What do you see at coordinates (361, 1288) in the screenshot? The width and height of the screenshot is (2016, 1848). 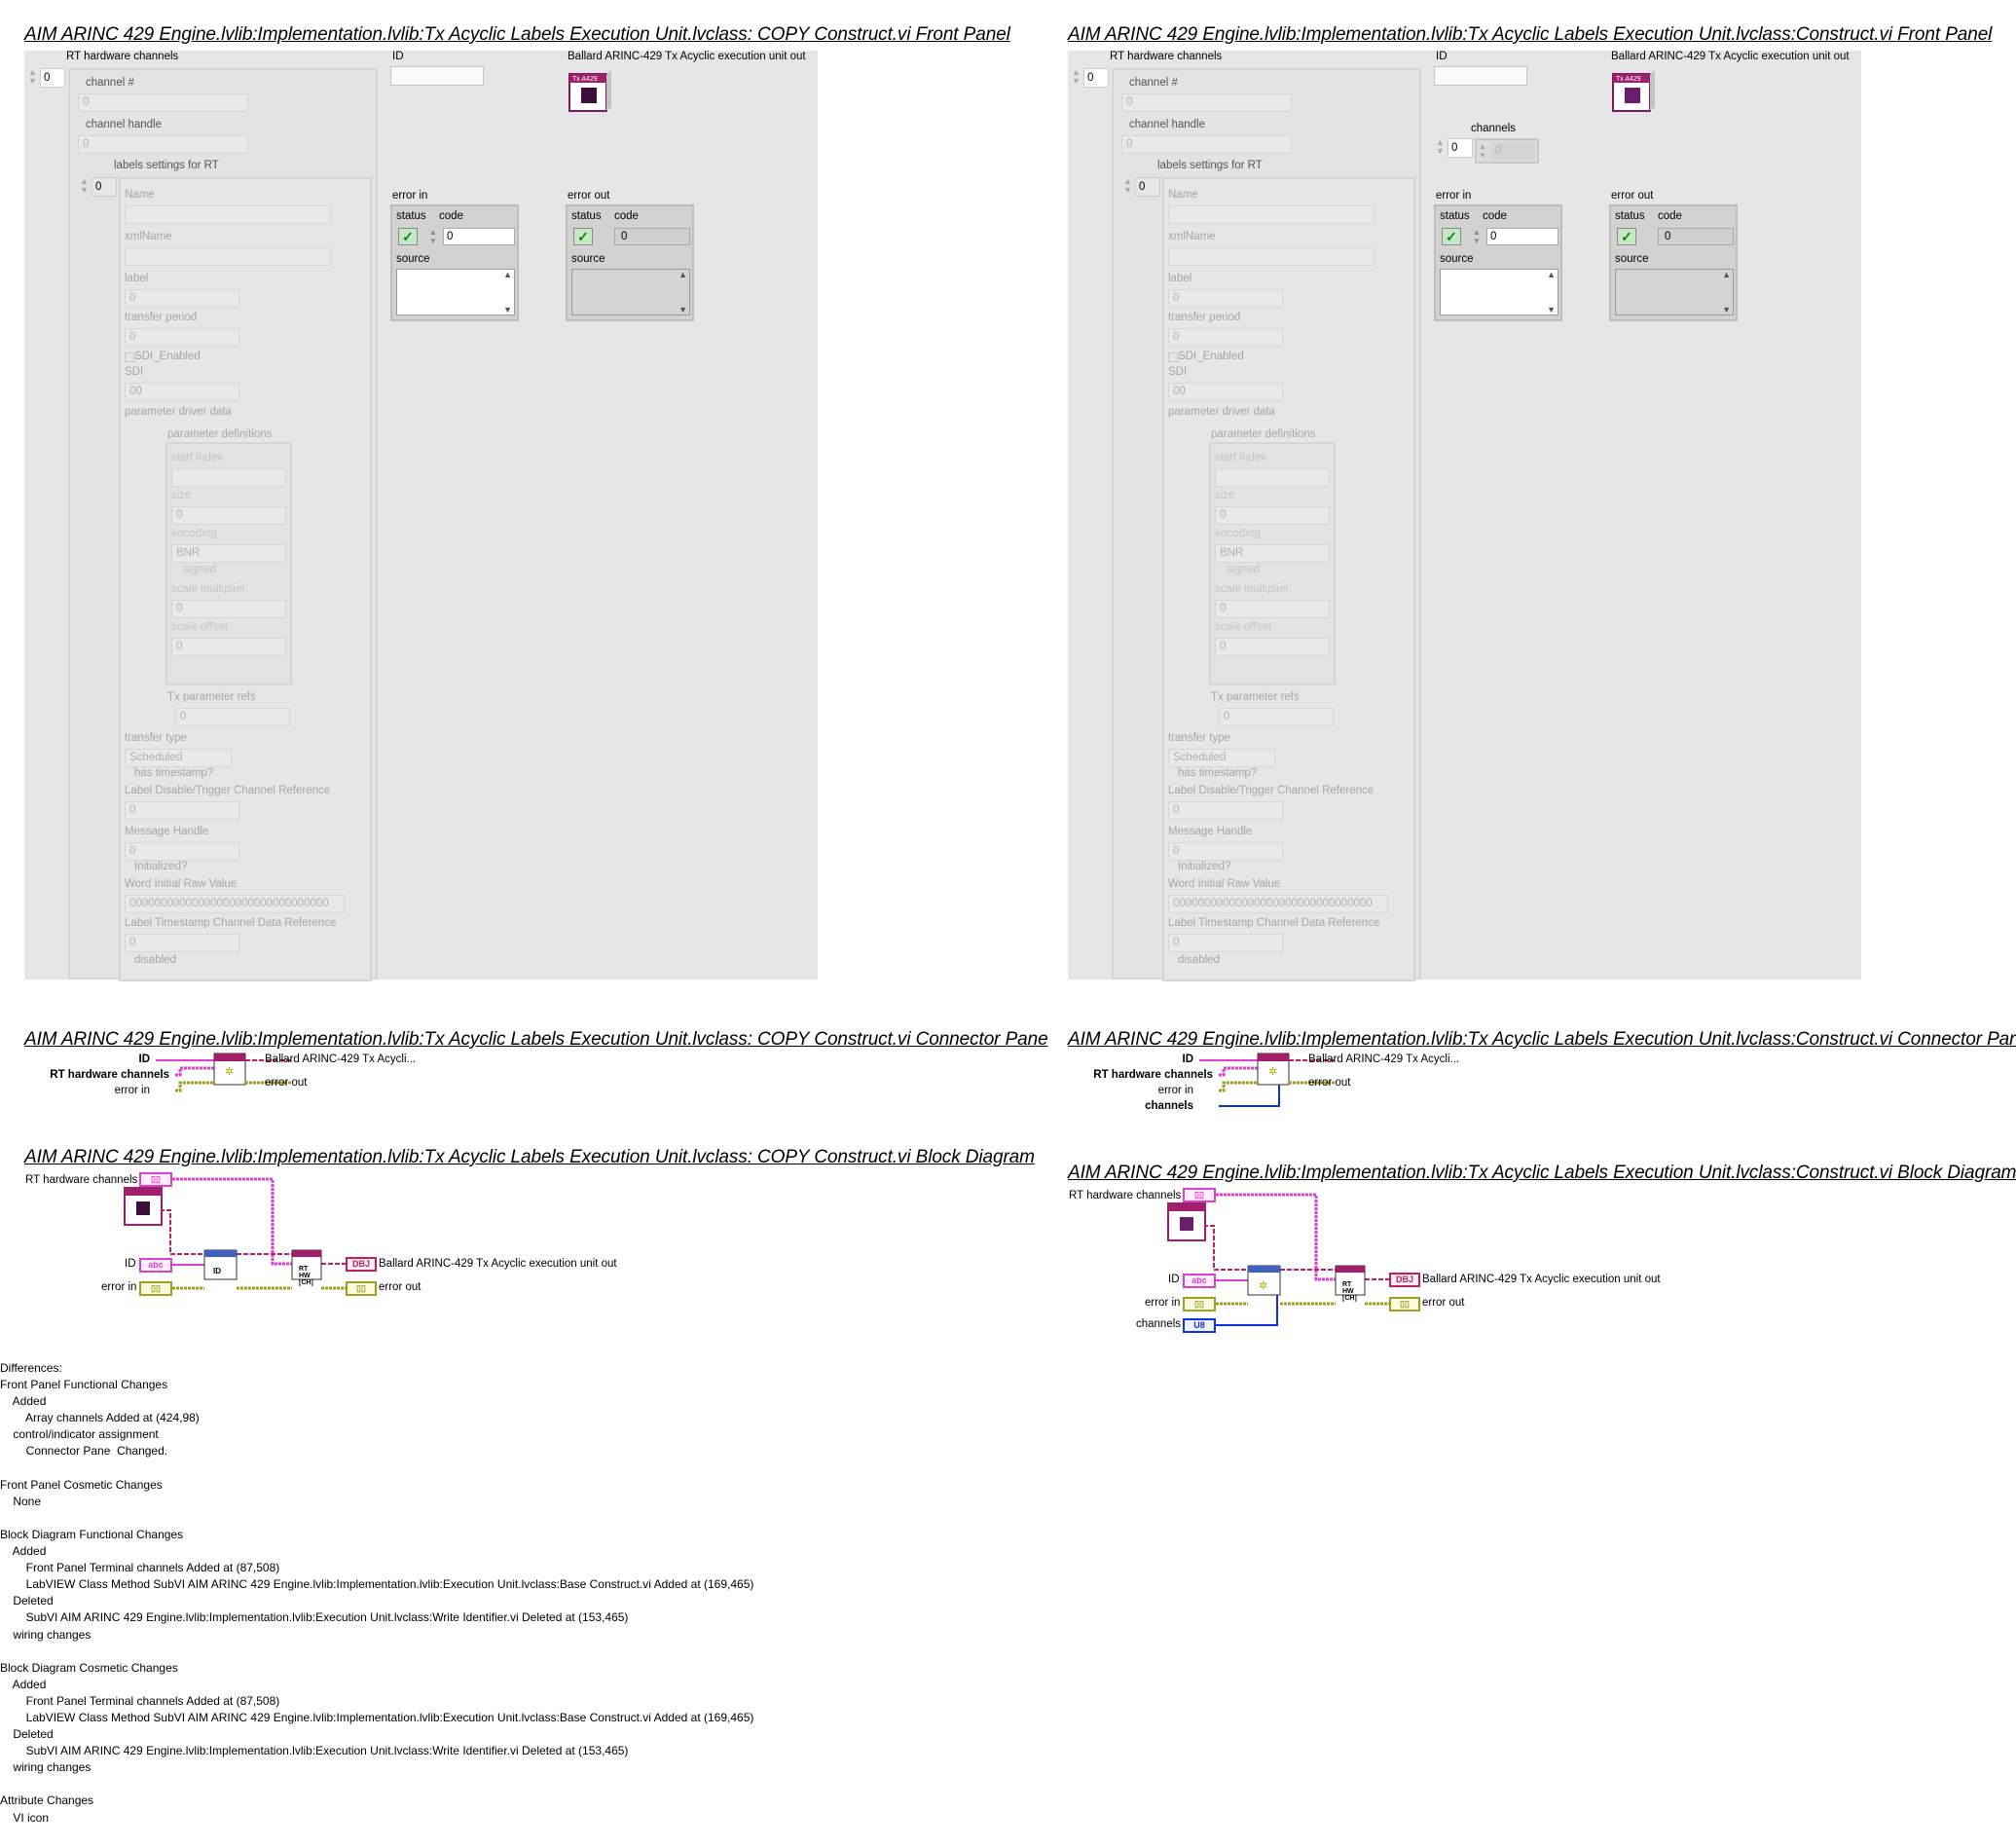 I see `bd-error-out-terminal: ▯▯` at bounding box center [361, 1288].